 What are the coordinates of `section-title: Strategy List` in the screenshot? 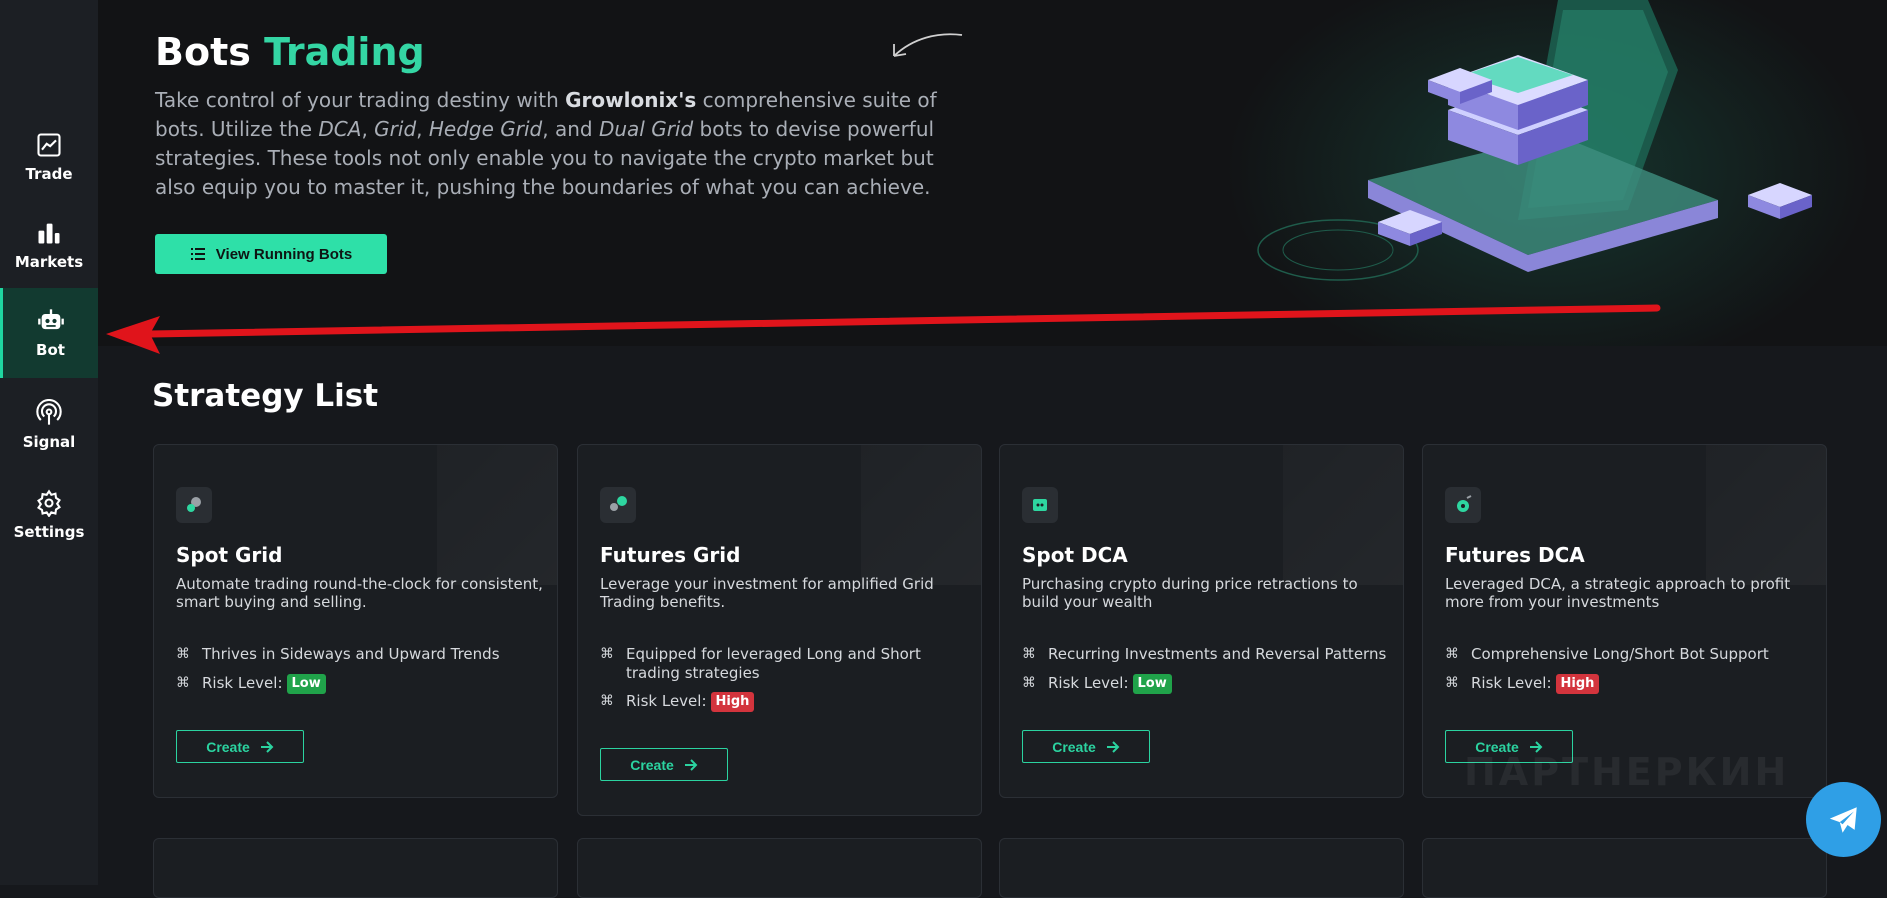 It's located at (265, 396).